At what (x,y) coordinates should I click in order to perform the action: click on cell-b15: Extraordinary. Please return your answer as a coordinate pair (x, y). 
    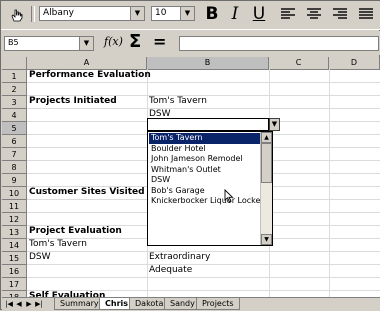
    Looking at the image, I should click on (179, 257).